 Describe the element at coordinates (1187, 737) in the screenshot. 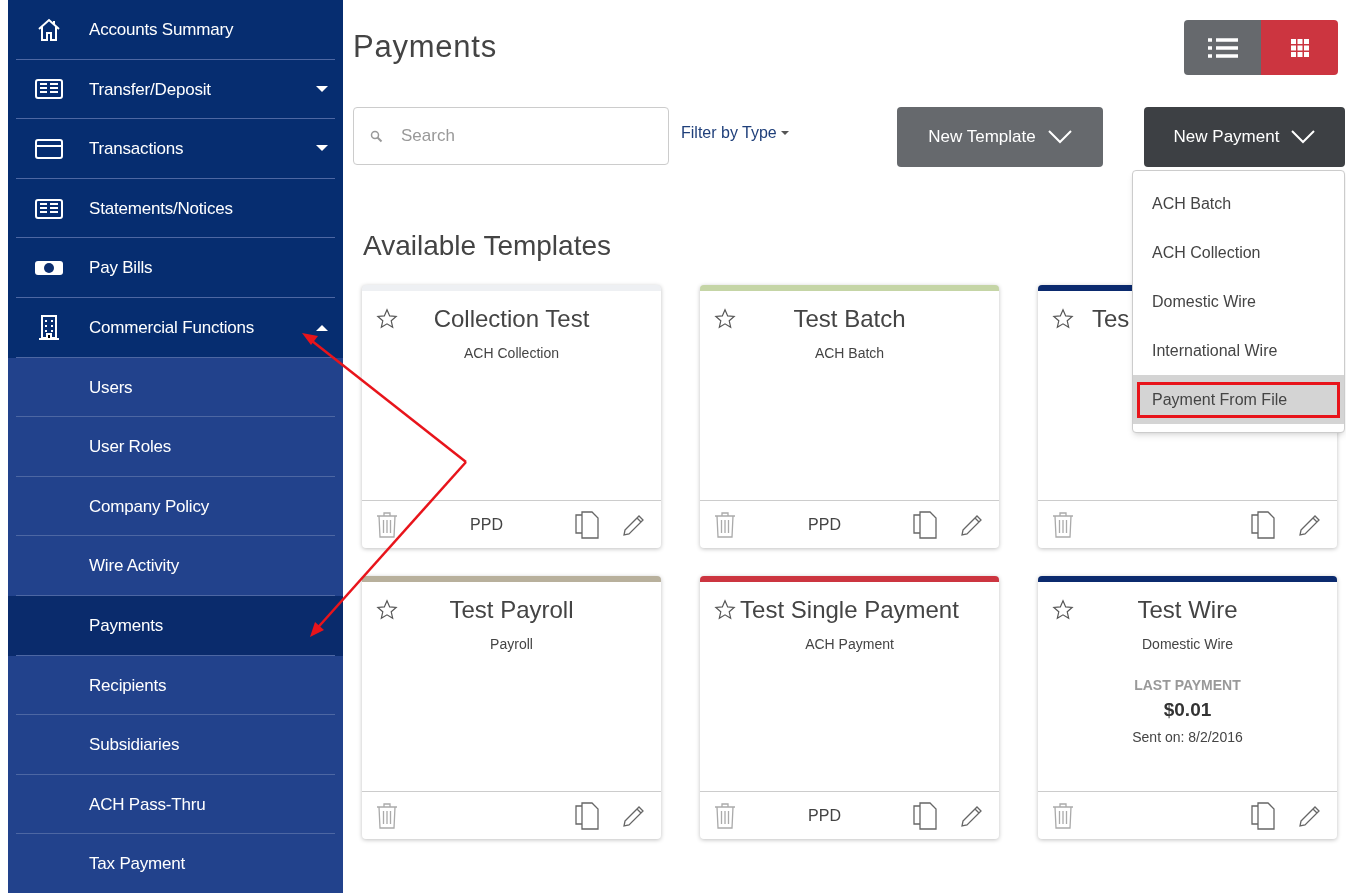

I see `sent-date: Sent on: 8/2/2016` at that location.